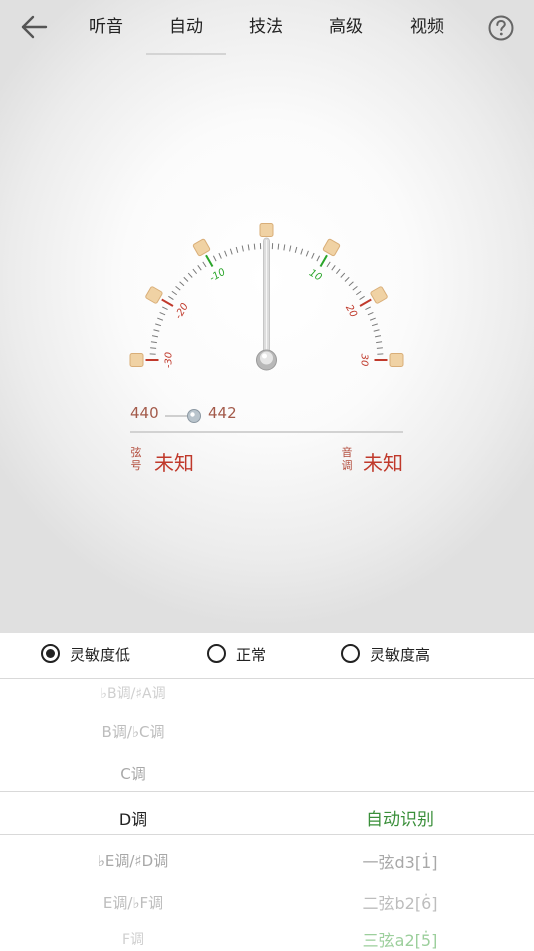 This screenshot has width=534, height=951. I want to click on string-label-char-2: 号, so click(136, 465).